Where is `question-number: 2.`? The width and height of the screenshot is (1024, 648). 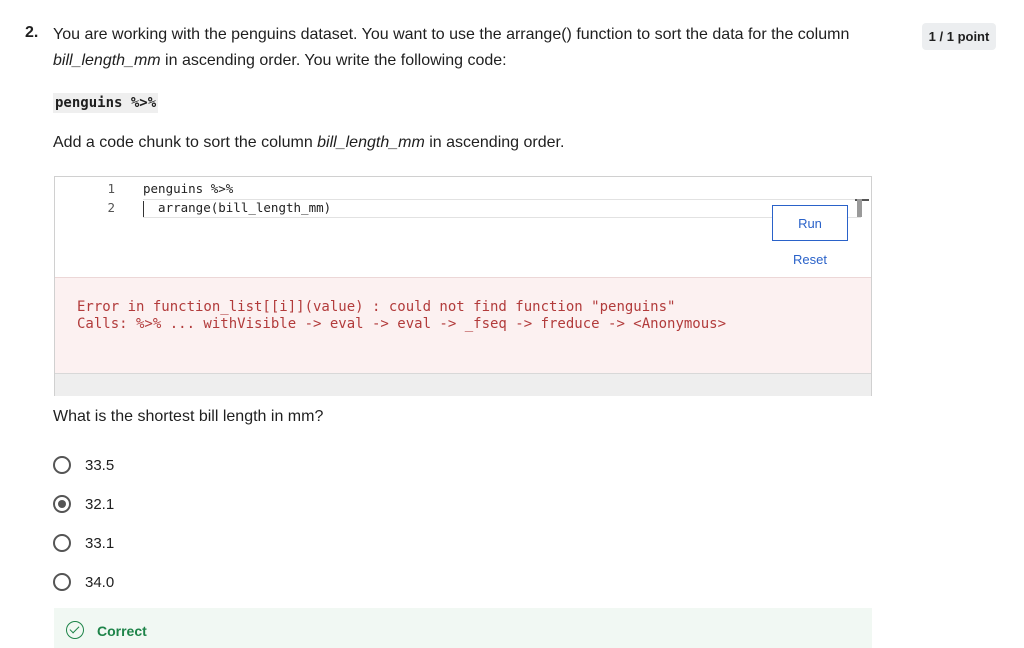
question-number: 2. is located at coordinates (32, 32).